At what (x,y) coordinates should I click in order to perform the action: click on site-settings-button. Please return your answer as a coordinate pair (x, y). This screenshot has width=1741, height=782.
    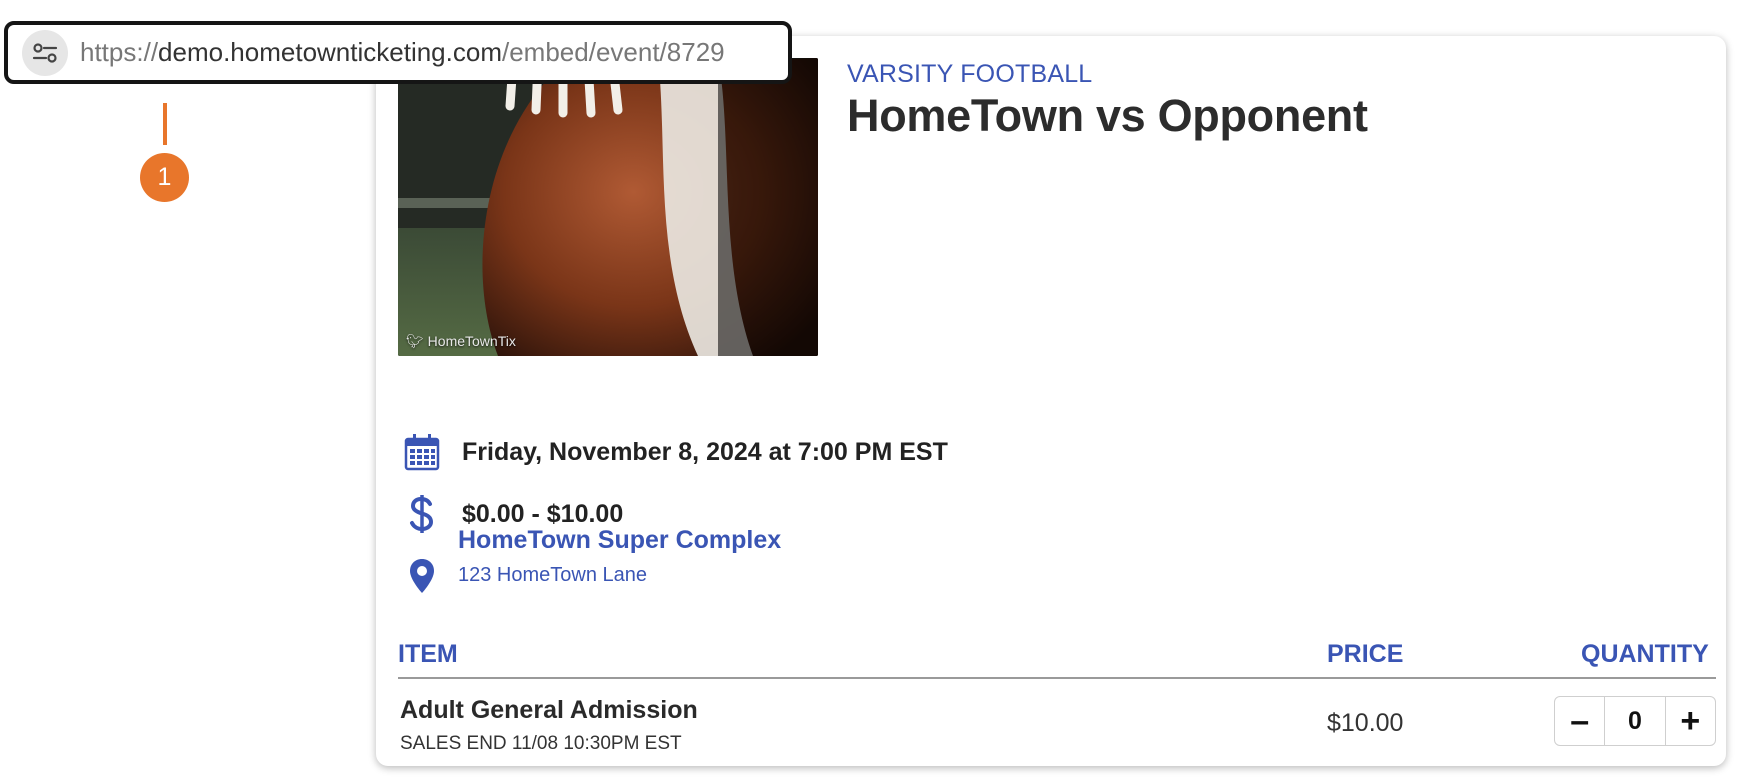
    Looking at the image, I should click on (45, 52).